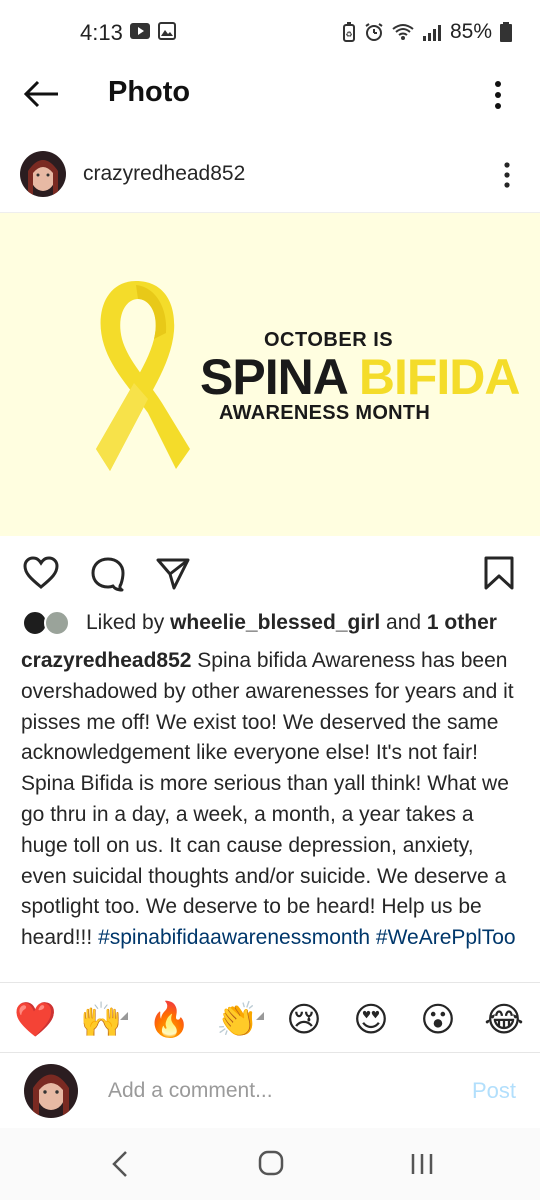 This screenshot has height=1200, width=540. Describe the element at coordinates (506, 32) in the screenshot. I see `battery-icon` at that location.